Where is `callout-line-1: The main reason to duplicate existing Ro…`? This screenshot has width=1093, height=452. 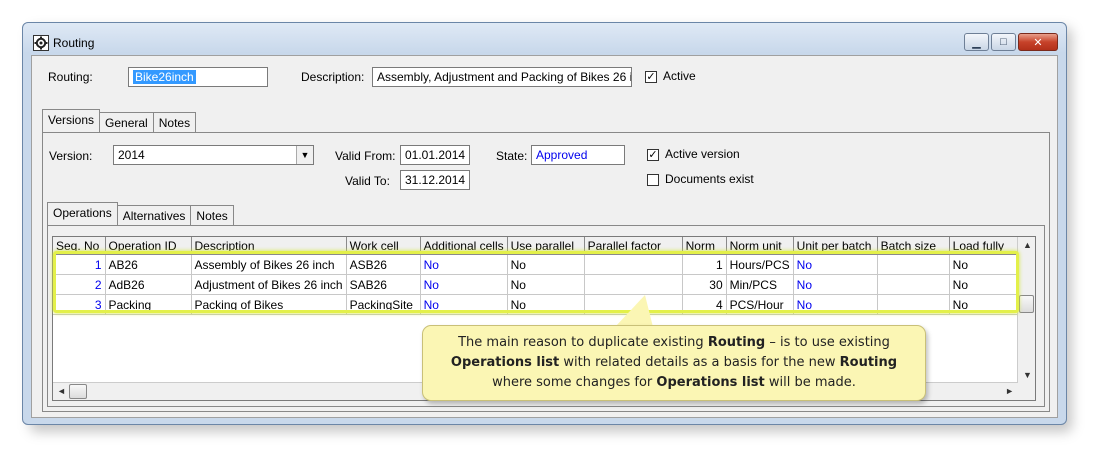
callout-line-1: The main reason to duplicate existing Ro… is located at coordinates (674, 343).